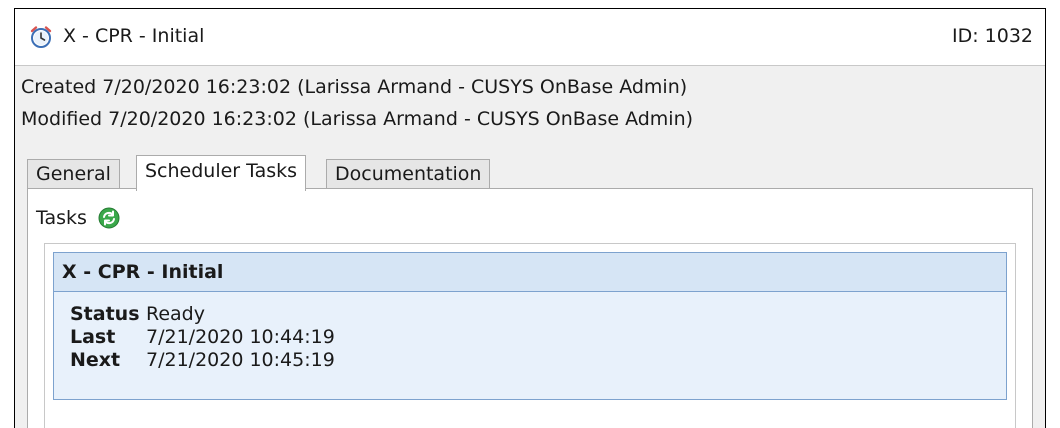 The image size is (1060, 428). I want to click on page-title: X - CPR - Initial, so click(134, 36).